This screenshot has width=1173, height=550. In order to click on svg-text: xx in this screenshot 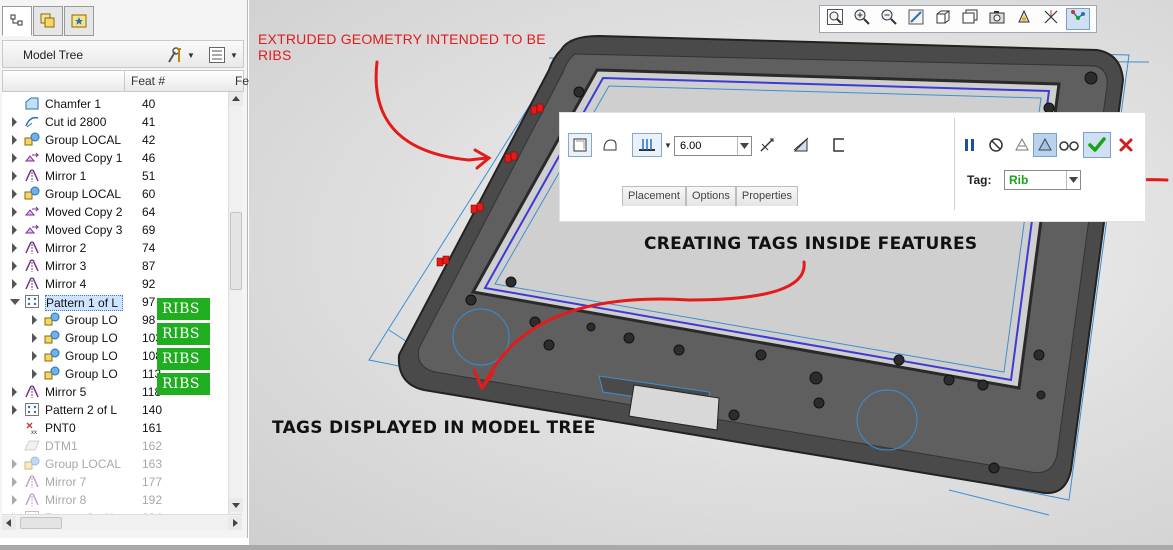, I will do `click(34, 432)`.